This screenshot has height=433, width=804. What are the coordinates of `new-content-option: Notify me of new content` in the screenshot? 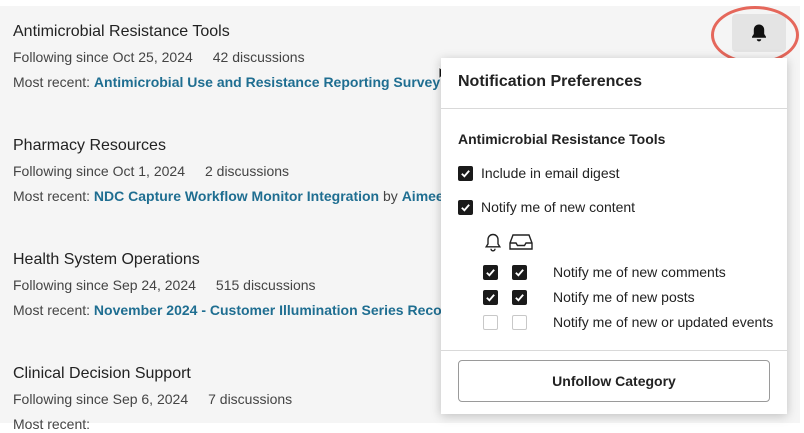 It's located at (546, 207).